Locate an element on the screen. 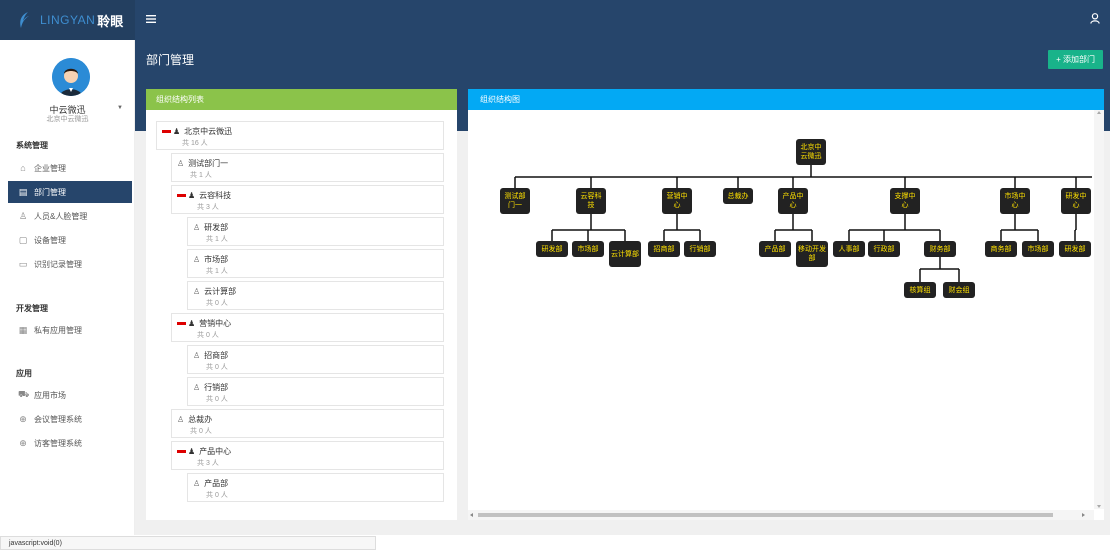  sidebar-item: ⌂ 企业管理 is located at coordinates (70, 168).